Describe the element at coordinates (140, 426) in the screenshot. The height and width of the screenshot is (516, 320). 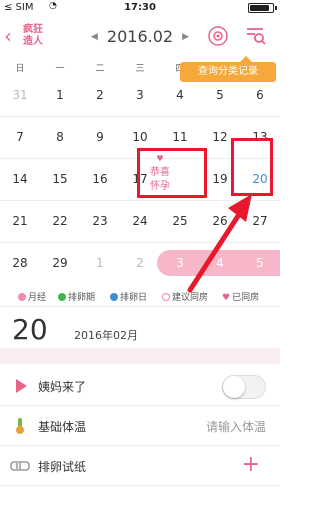
I see `basal-temp-row: 基础体温 请输入体温` at that location.